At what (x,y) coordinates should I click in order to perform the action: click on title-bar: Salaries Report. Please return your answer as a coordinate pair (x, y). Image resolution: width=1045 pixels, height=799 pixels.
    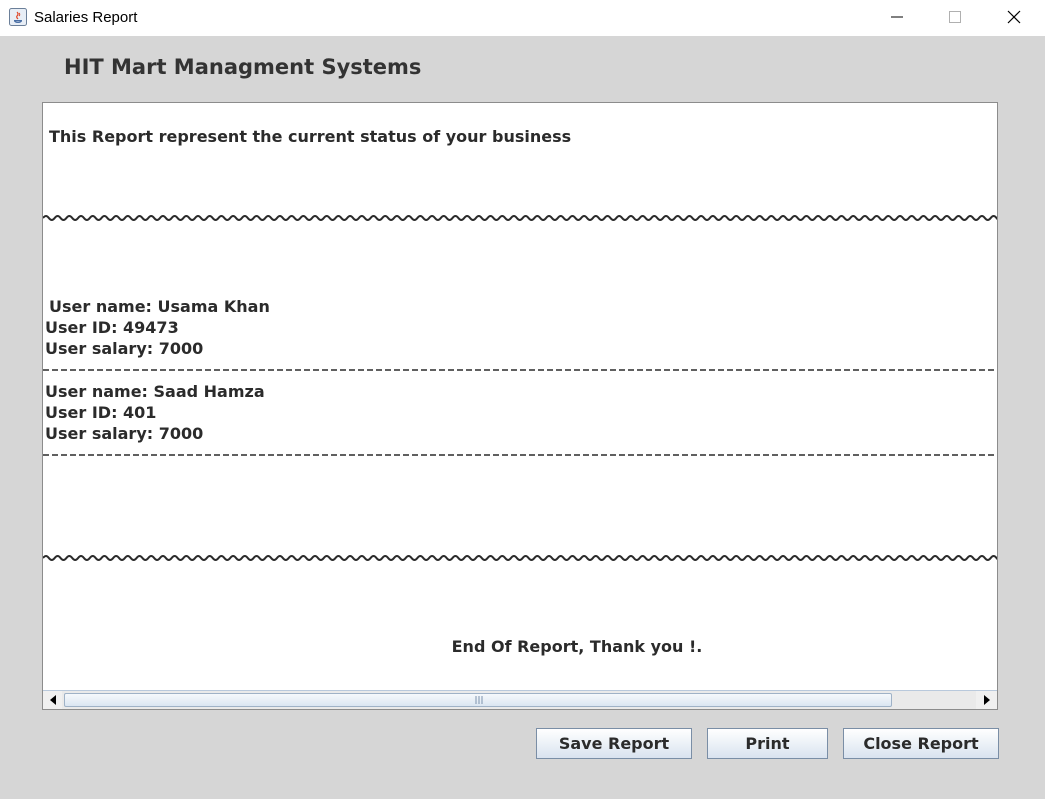
    Looking at the image, I should click on (522, 18).